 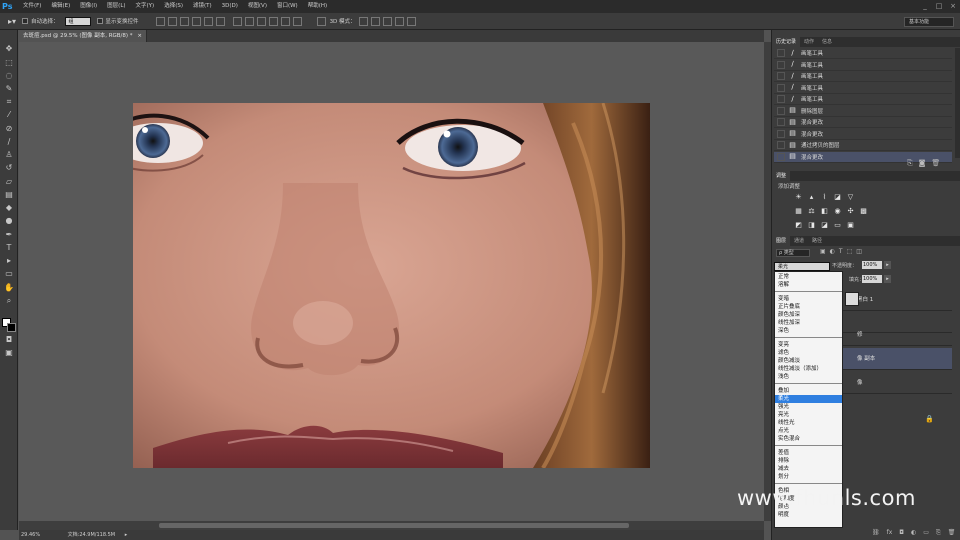 What do you see at coordinates (9, 301) in the screenshot?
I see `zoom-tool-icon: ⌕` at bounding box center [9, 301].